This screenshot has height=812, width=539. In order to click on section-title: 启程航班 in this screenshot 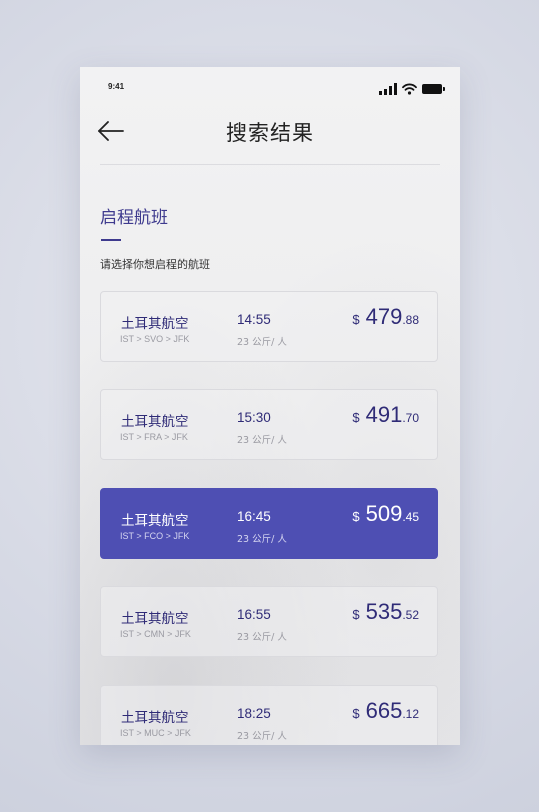, I will do `click(134, 218)`.